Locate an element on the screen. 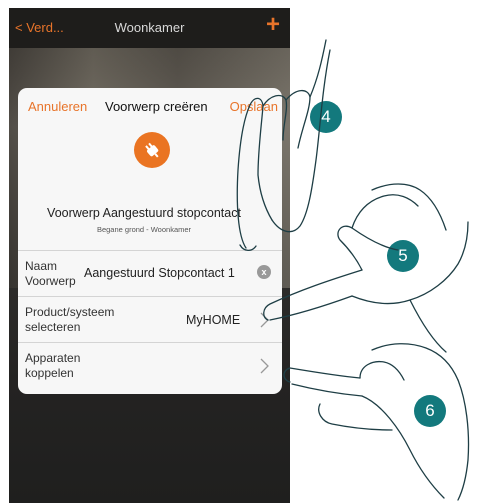  hand-6-finger is located at coordinates (322, 375).